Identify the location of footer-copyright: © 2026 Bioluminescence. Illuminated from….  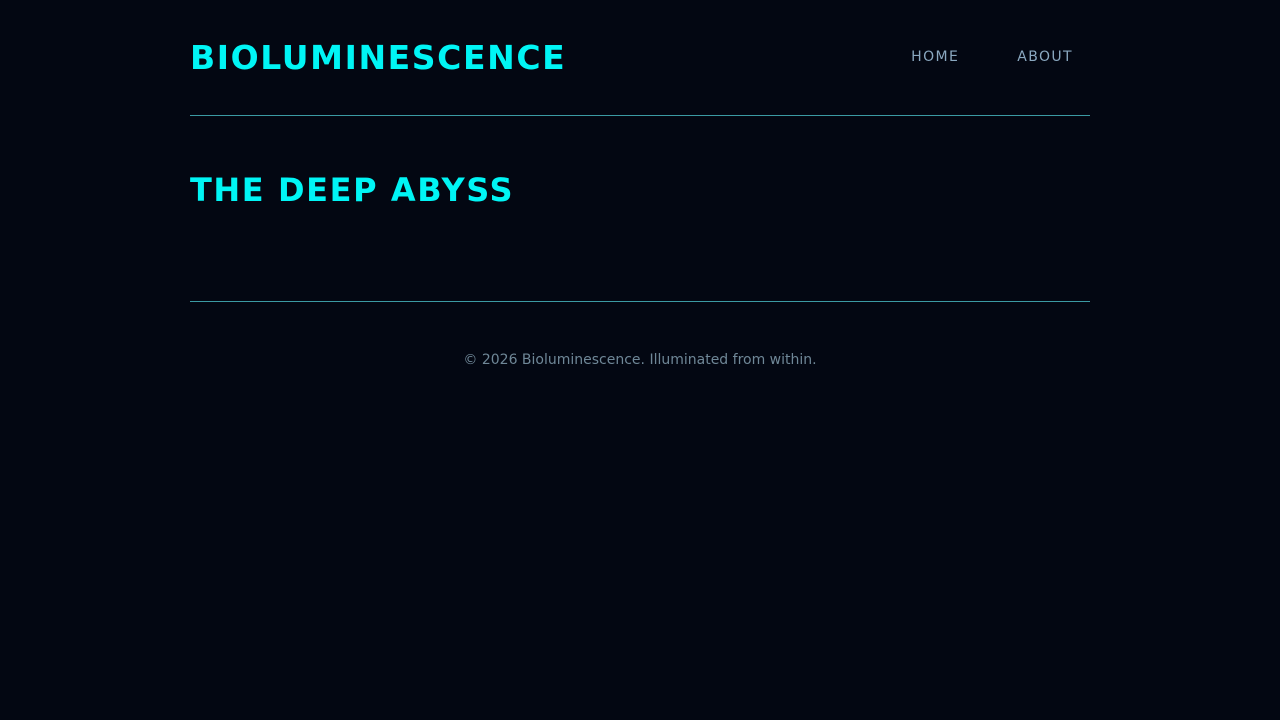
(640, 360).